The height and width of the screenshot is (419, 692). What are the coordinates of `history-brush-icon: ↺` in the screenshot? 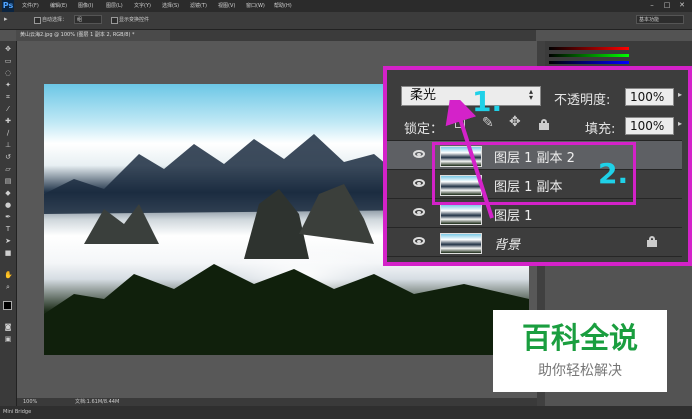 It's located at (8, 157).